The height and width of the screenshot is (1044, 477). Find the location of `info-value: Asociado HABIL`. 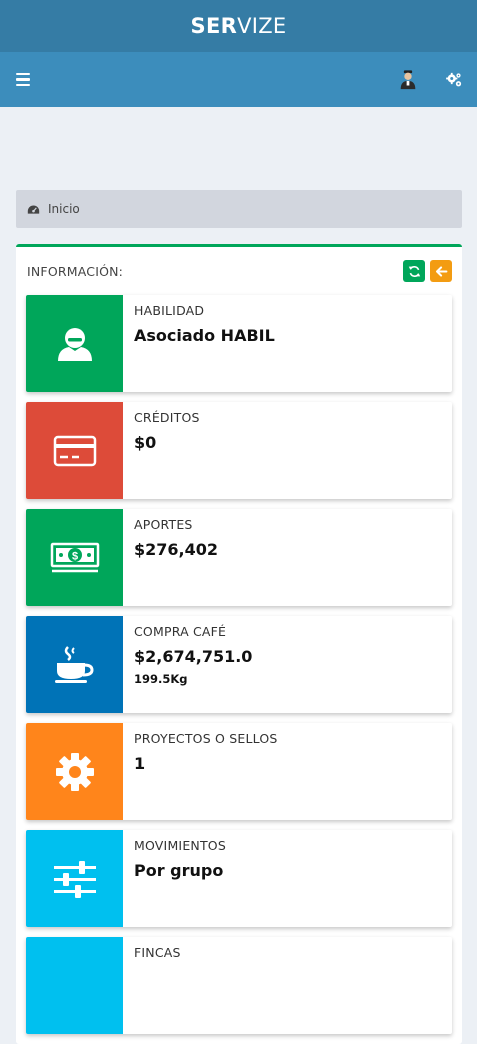

info-value: Asociado HABIL is located at coordinates (204, 335).